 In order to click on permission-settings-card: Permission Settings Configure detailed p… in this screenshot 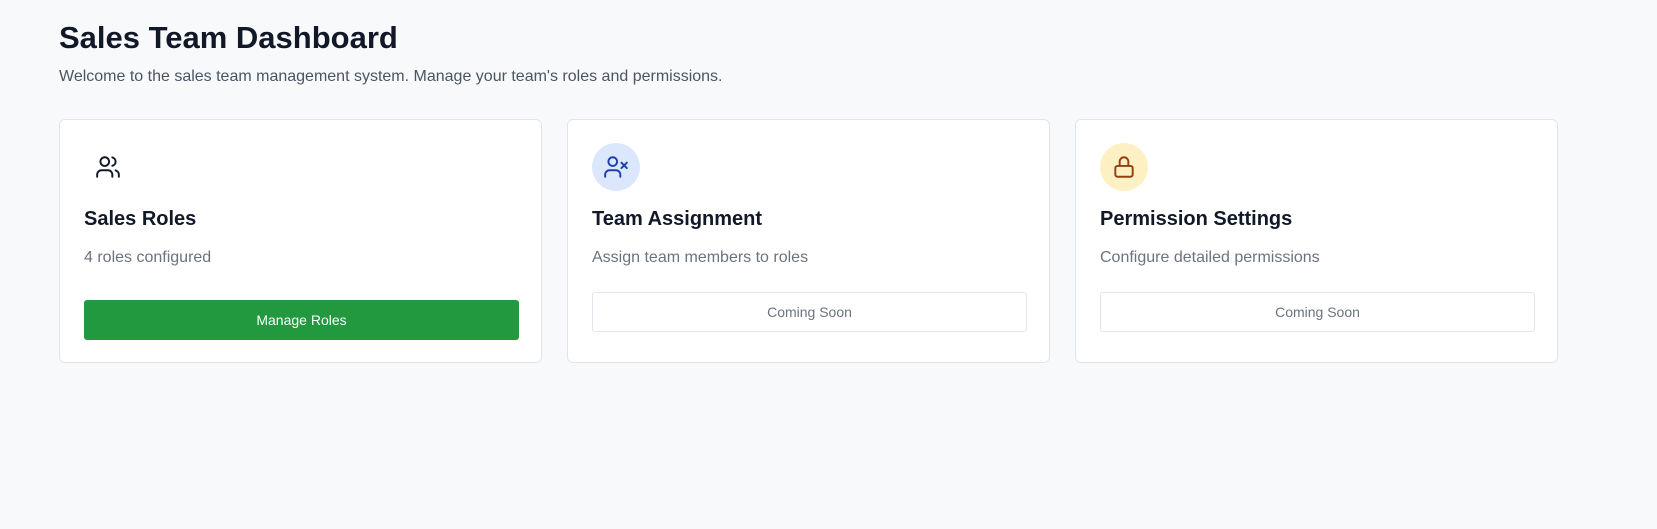, I will do `click(1316, 241)`.